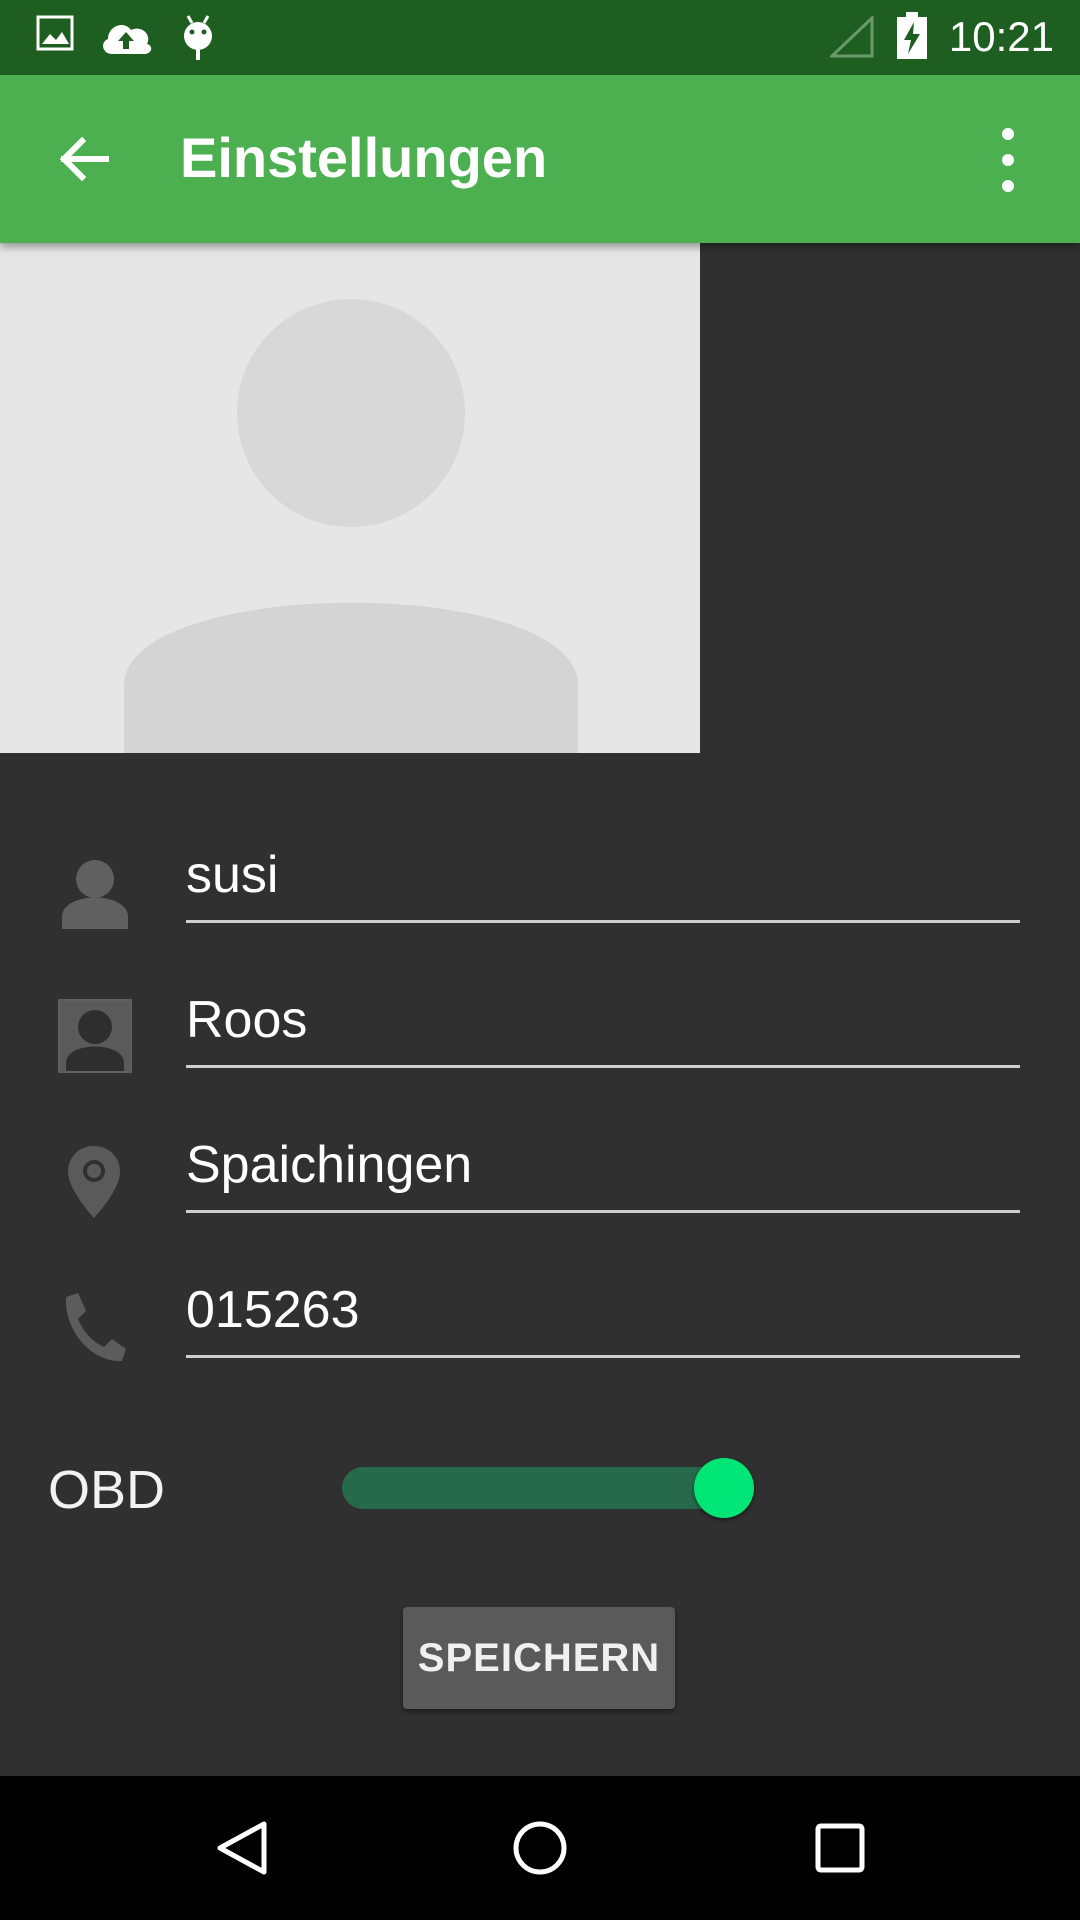 The height and width of the screenshot is (1920, 1080). I want to click on app-bar: Einstellungen, so click(540, 159).